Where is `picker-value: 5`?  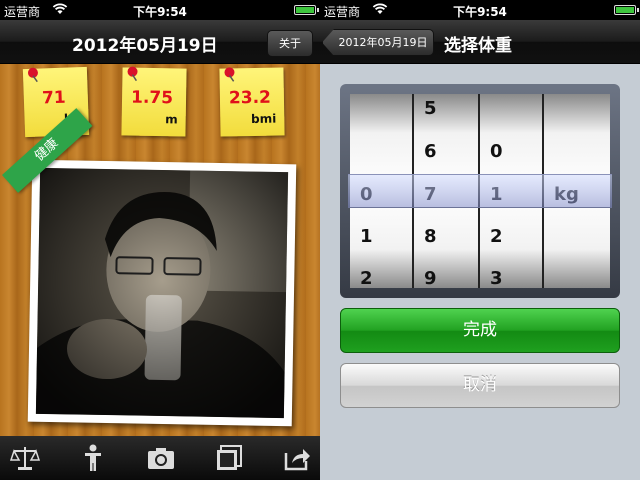 picker-value: 5 is located at coordinates (430, 108).